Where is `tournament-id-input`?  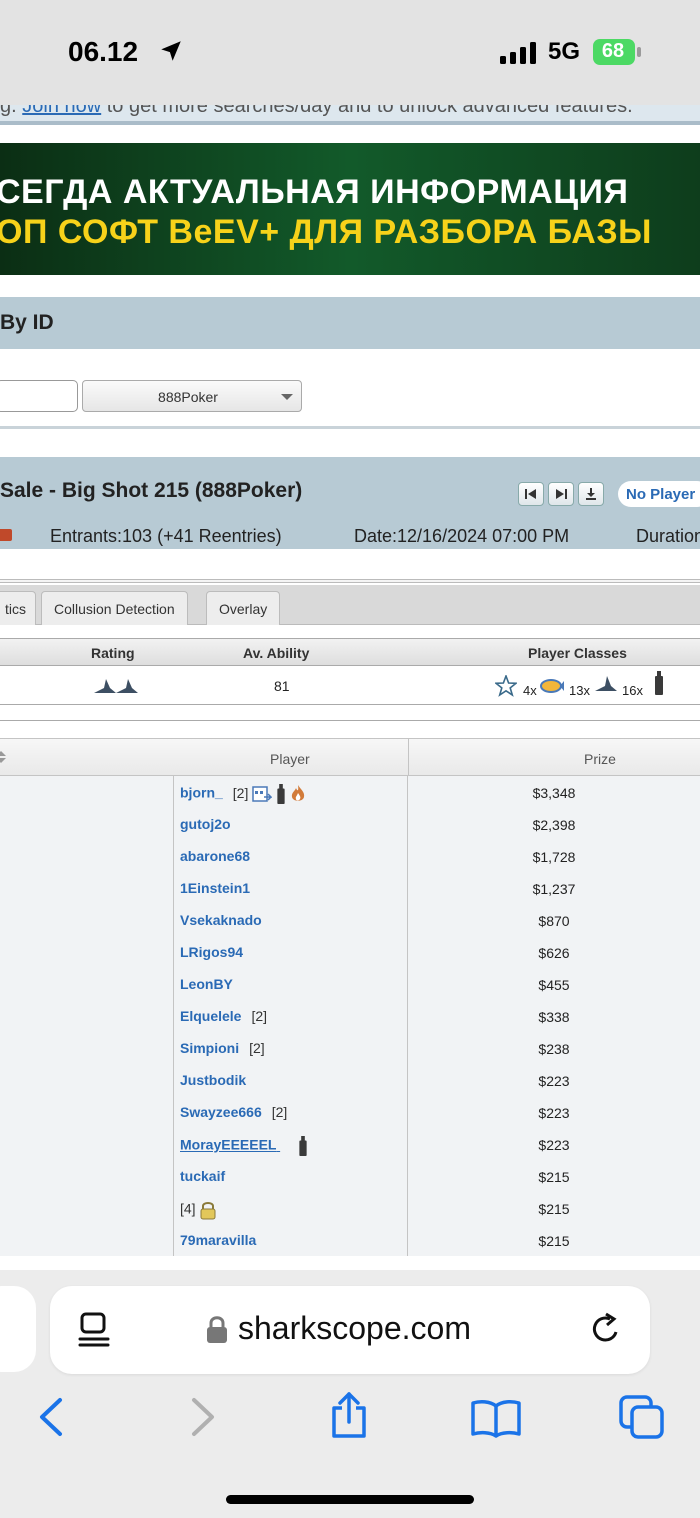
tournament-id-input is located at coordinates (39, 396).